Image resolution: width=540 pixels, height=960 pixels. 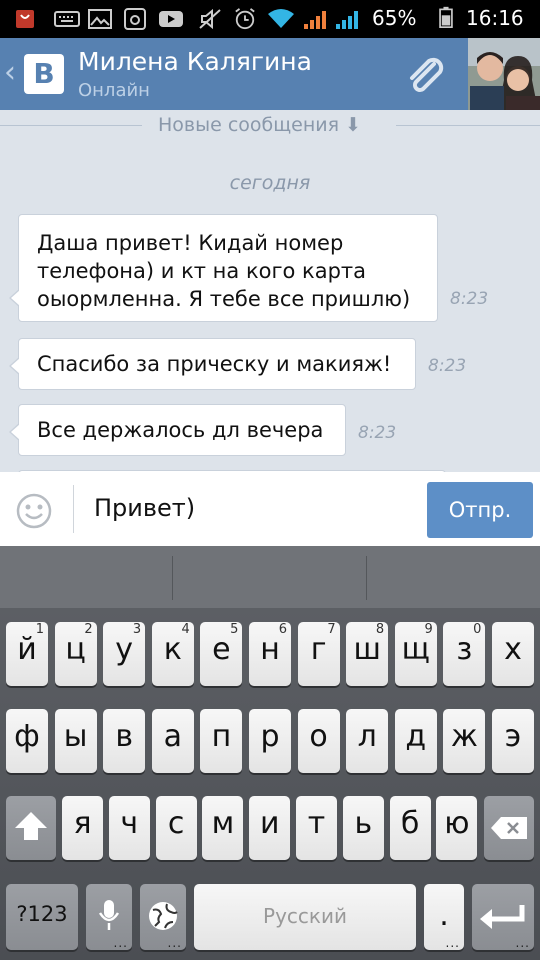 What do you see at coordinates (270, 19) in the screenshot?
I see `status-bar: 65% 16:16` at bounding box center [270, 19].